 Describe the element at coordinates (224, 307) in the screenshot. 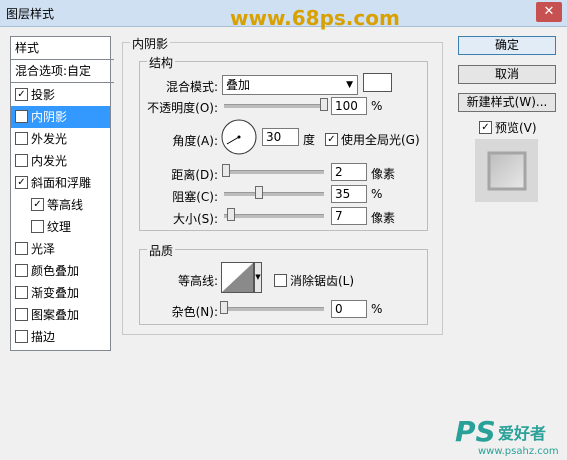

I see `noise-slider-thumb` at that location.